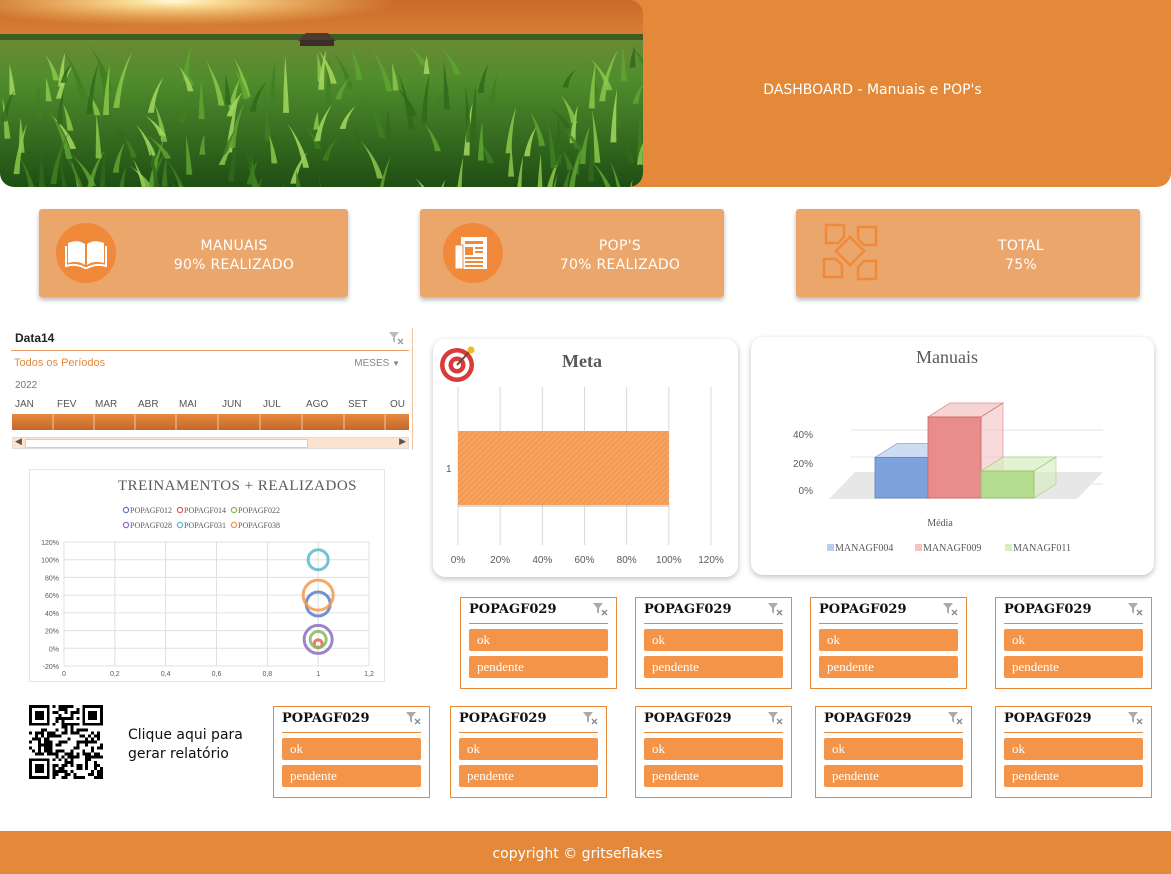  What do you see at coordinates (397, 404) in the screenshot?
I see `timeline-month: OU` at bounding box center [397, 404].